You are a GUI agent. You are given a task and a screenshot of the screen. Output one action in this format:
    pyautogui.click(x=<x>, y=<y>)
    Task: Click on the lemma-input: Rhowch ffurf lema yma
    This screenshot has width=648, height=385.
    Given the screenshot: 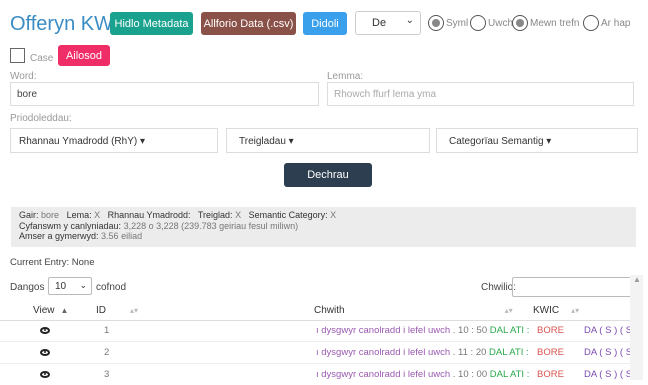 What is the action you would take?
    pyautogui.click(x=480, y=94)
    